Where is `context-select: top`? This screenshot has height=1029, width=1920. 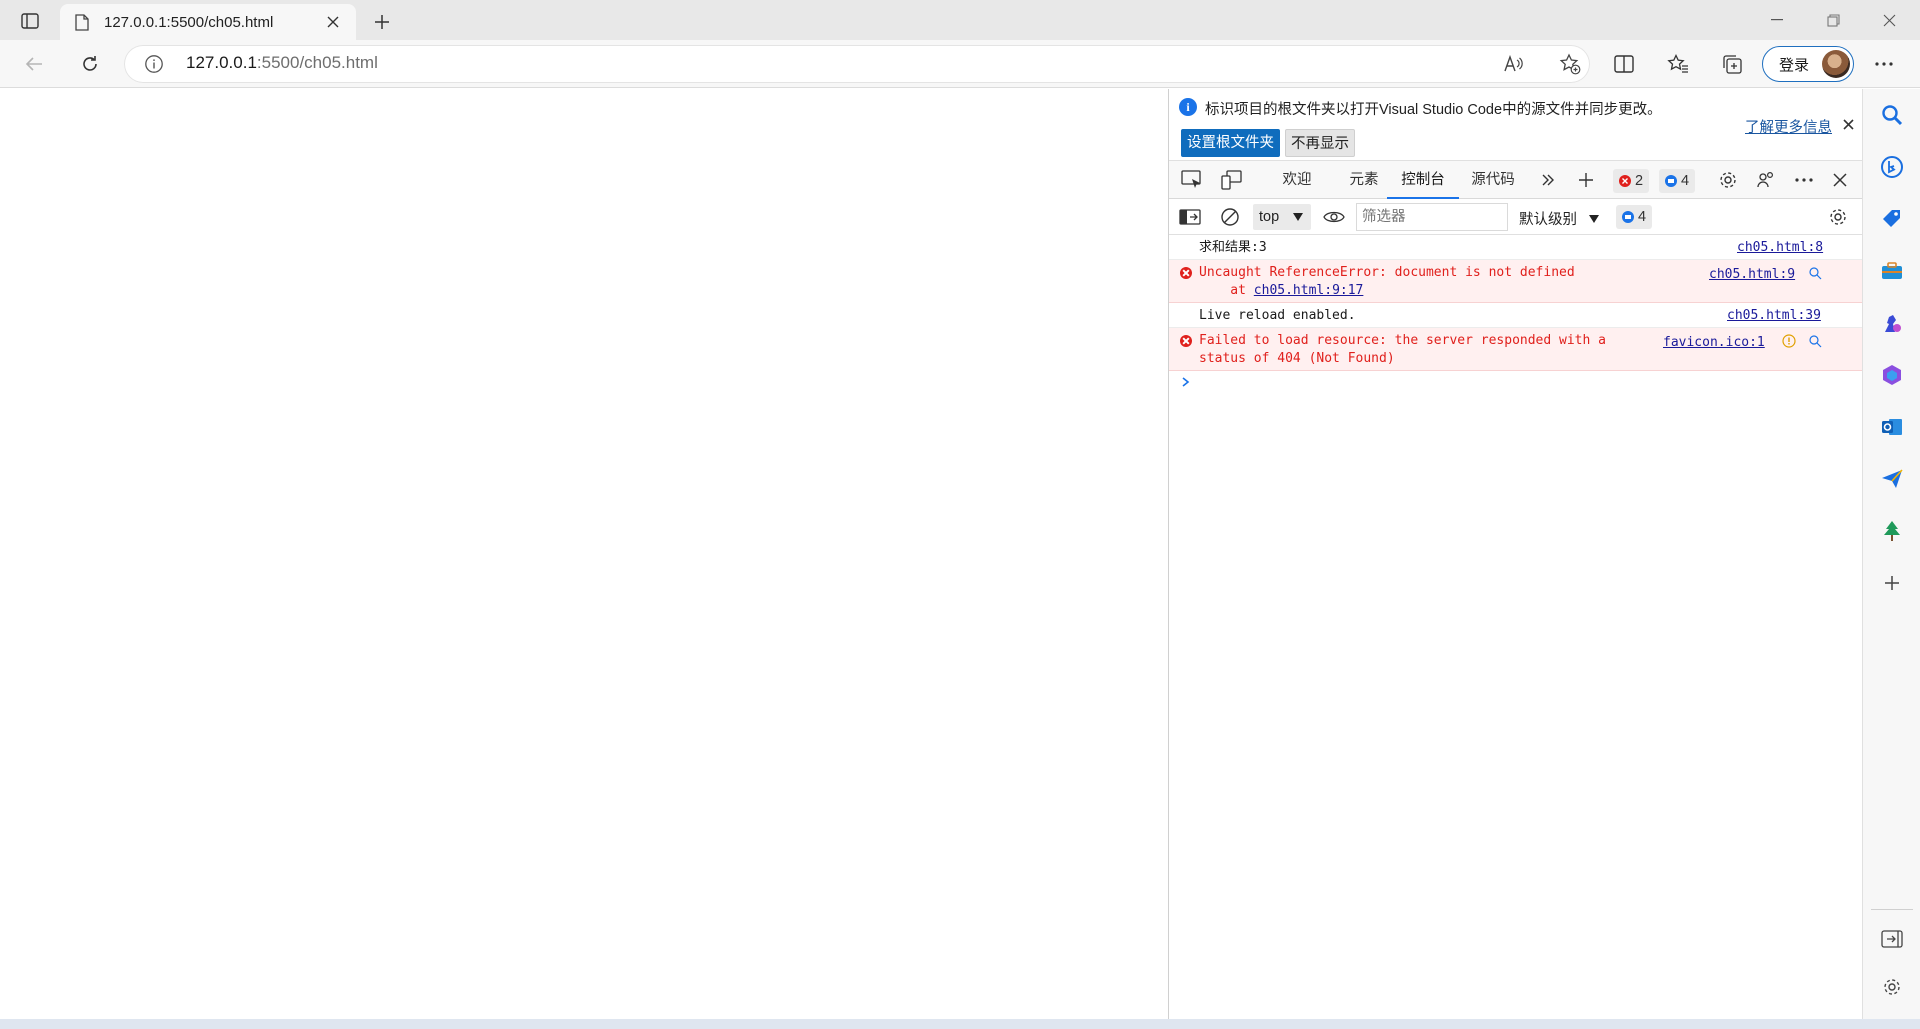 context-select: top is located at coordinates (1282, 217).